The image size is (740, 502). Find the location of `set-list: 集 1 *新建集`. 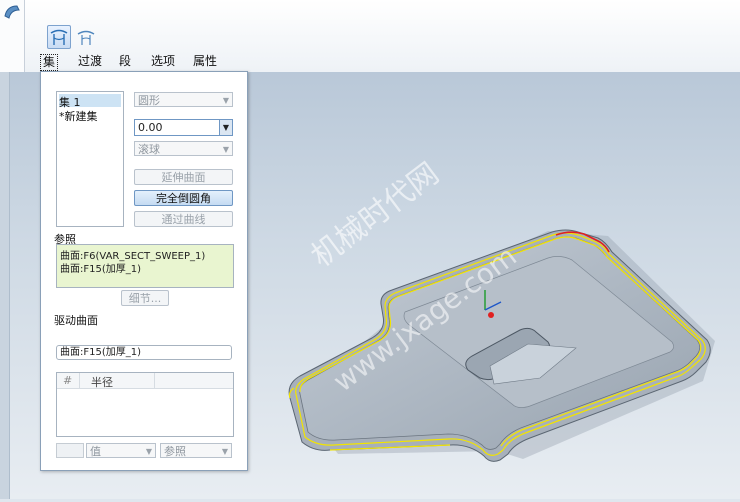

set-list: 集 1 *新建集 is located at coordinates (90, 159).